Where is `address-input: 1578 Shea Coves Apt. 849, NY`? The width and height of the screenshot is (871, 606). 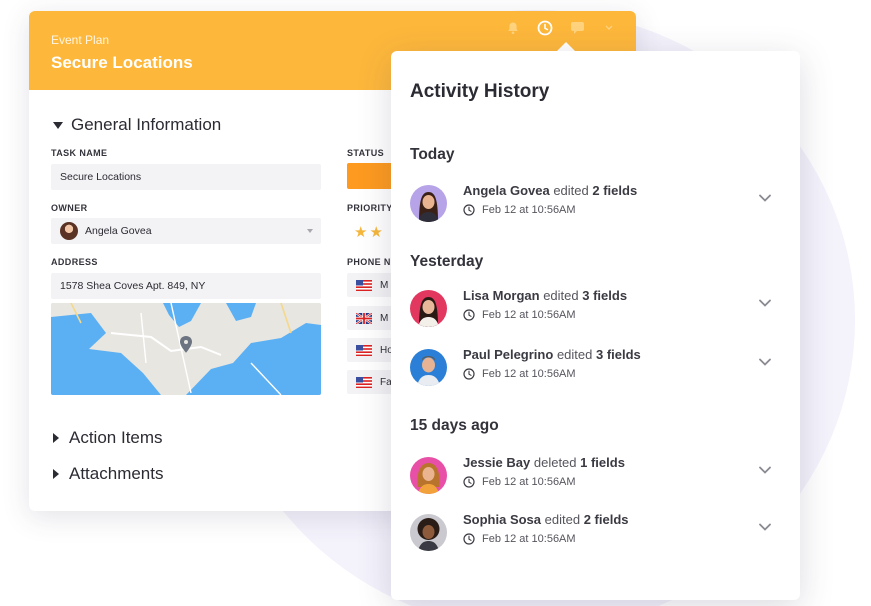 address-input: 1578 Shea Coves Apt. 849, NY is located at coordinates (186, 286).